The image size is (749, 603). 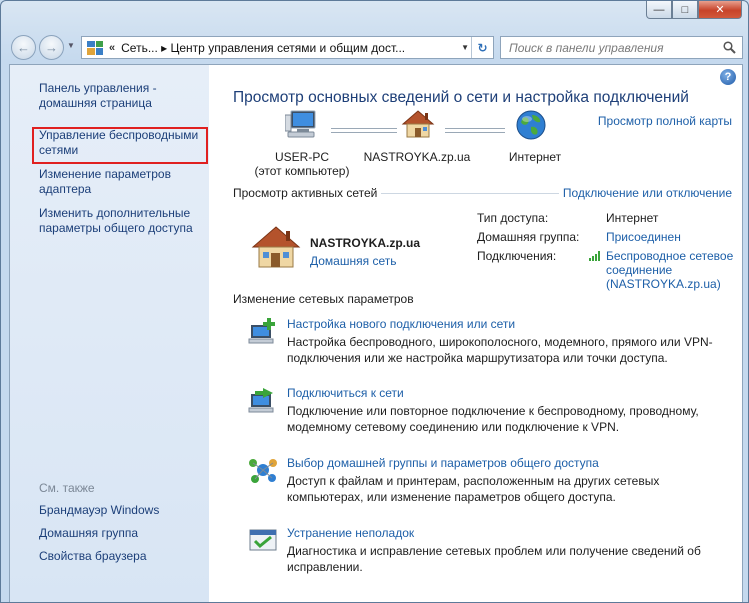 What do you see at coordinates (51, 47) in the screenshot?
I see `forward-button: →` at bounding box center [51, 47].